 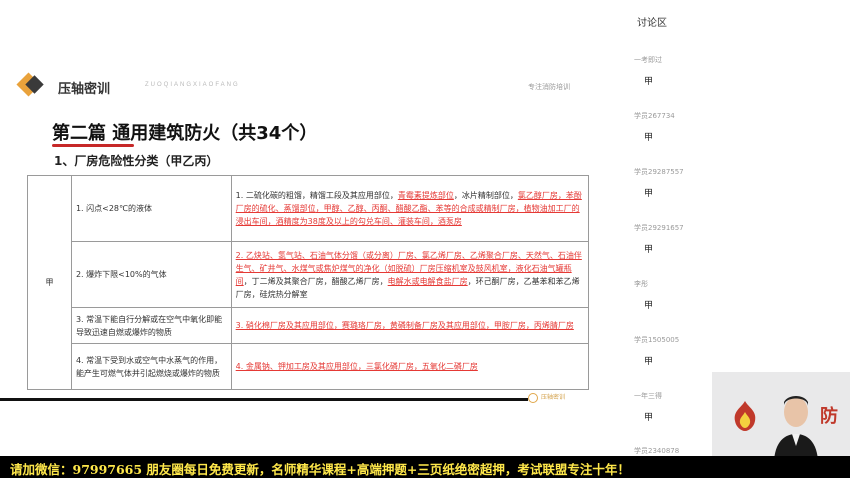 I want to click on example-text: 电解水或电解食盐厂房, so click(x=427, y=281).